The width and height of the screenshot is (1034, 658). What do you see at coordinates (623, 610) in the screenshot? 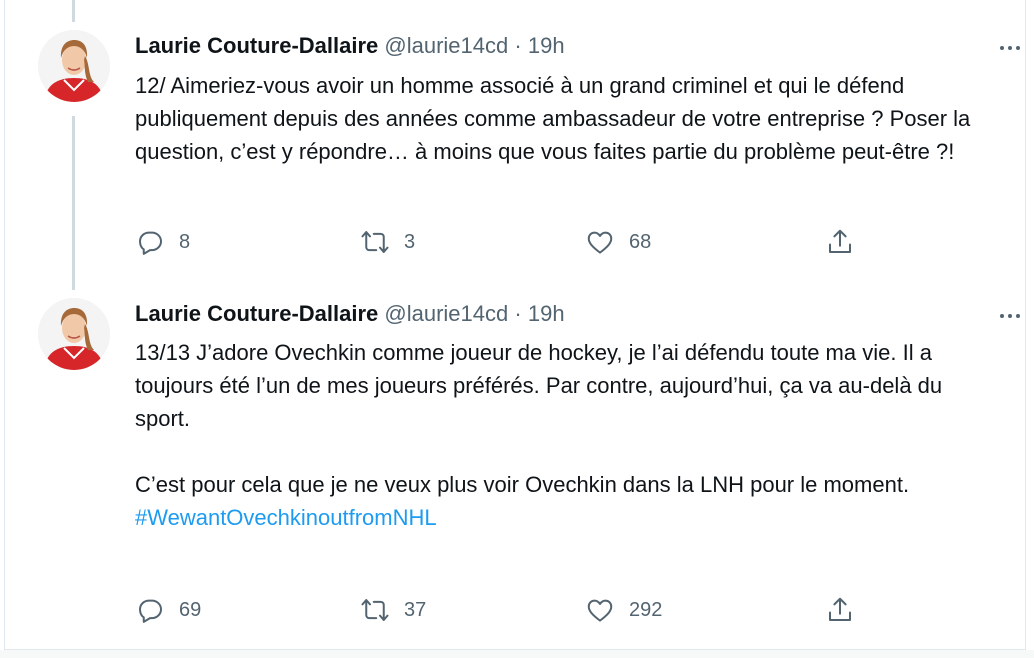
I see `like-button: 292` at bounding box center [623, 610].